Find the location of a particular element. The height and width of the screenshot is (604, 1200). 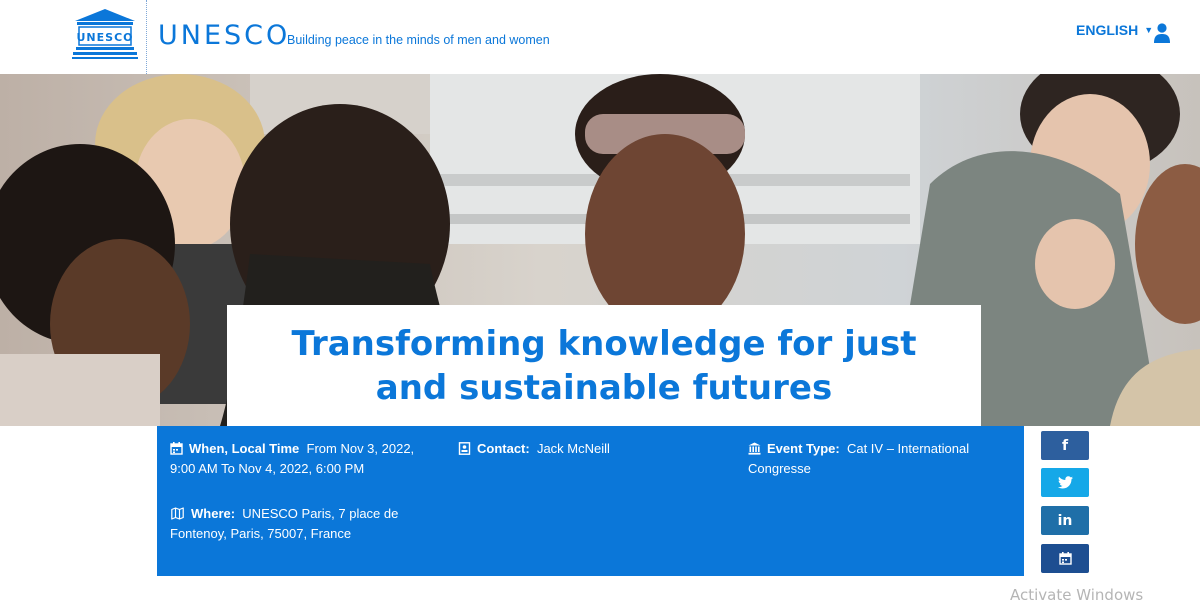

event-contact: Contact: Jack McNeill is located at coordinates (578, 449).